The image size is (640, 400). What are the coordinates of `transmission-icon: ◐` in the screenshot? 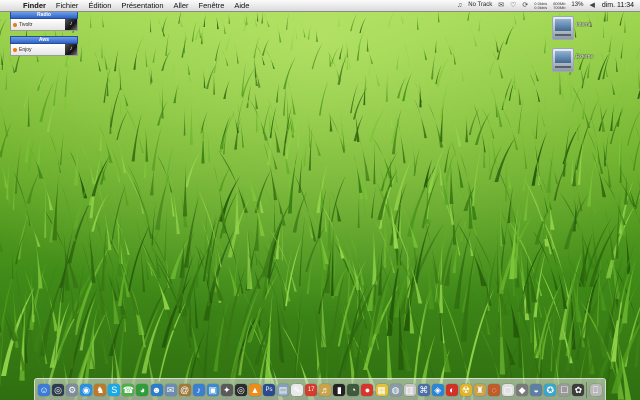 It's located at (451, 389).